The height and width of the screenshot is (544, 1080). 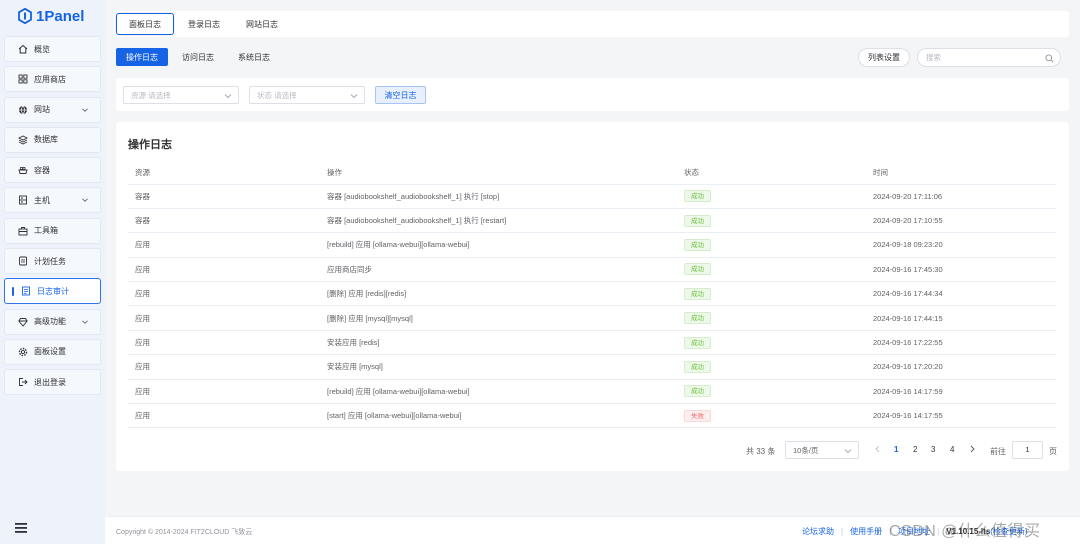 I want to click on subtab-operation-log: 操作日志, so click(x=142, y=57).